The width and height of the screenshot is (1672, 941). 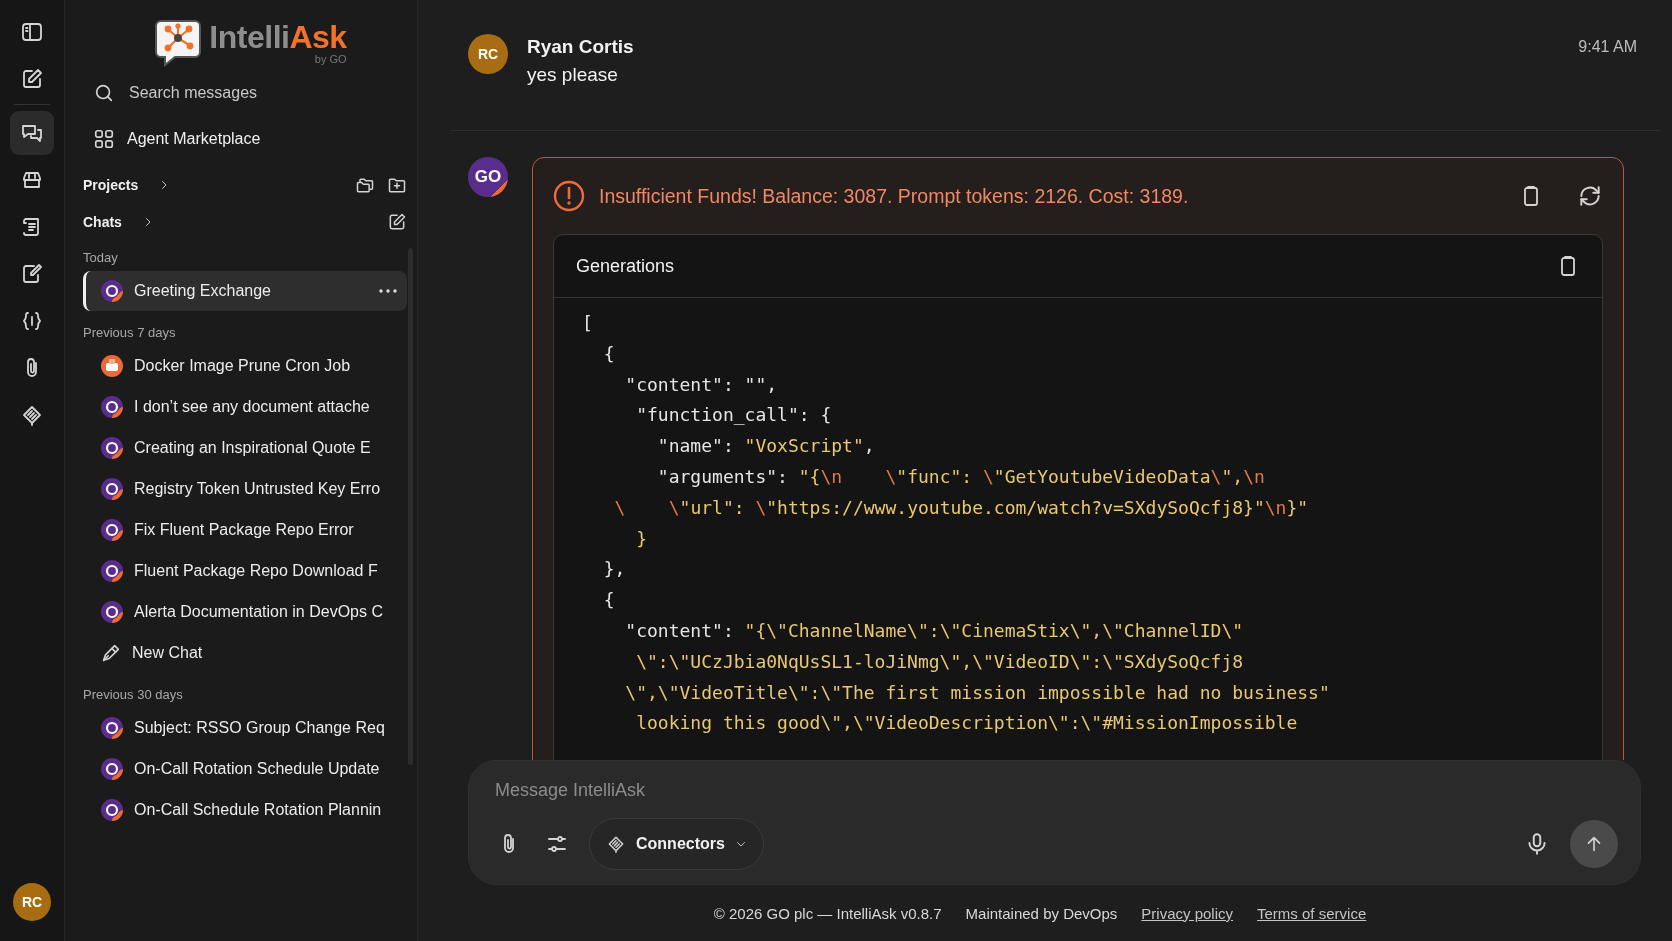 I want to click on more-icon, so click(x=388, y=291).